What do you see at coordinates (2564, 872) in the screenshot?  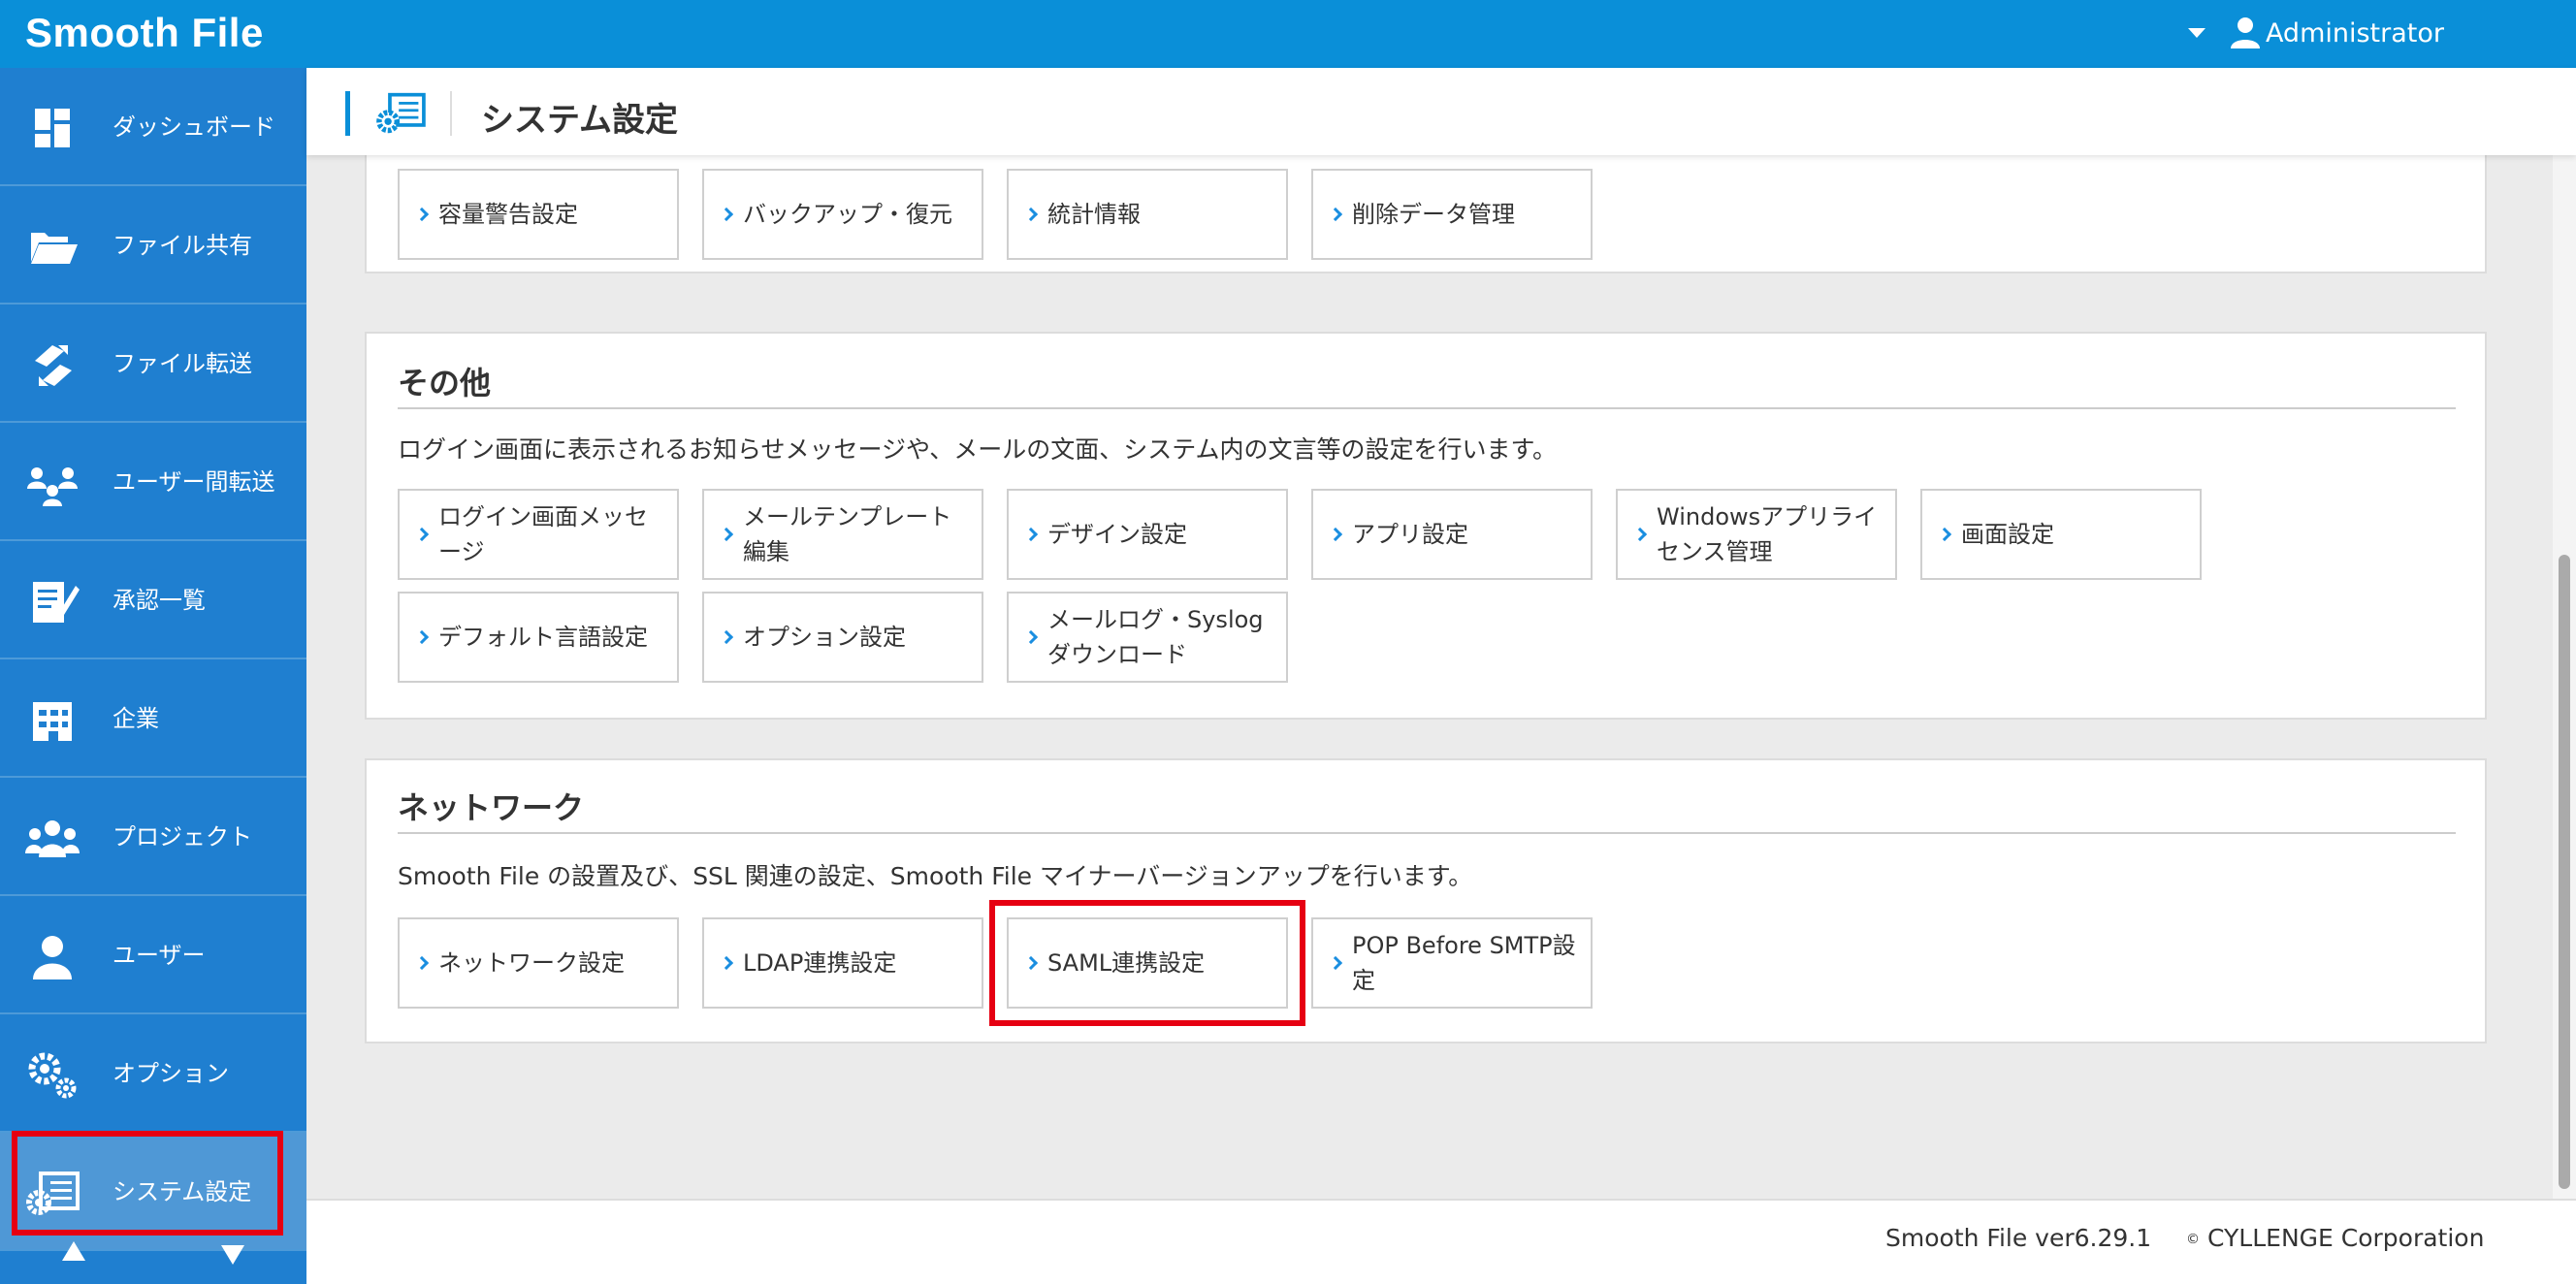 I see `scrollbar-thumb` at bounding box center [2564, 872].